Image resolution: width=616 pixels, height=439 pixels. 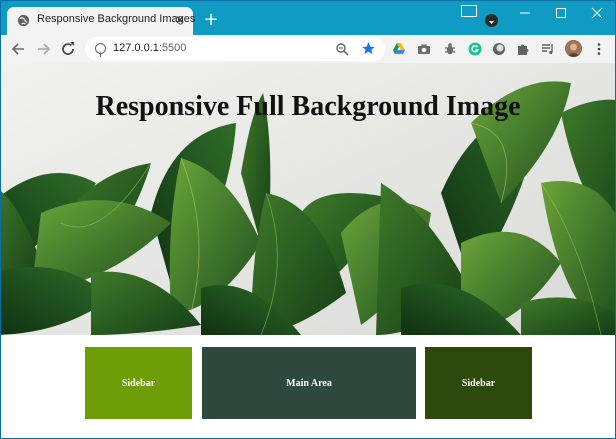 I want to click on browser-toolbar: 127.0.0.1:5500, so click(x=308, y=49).